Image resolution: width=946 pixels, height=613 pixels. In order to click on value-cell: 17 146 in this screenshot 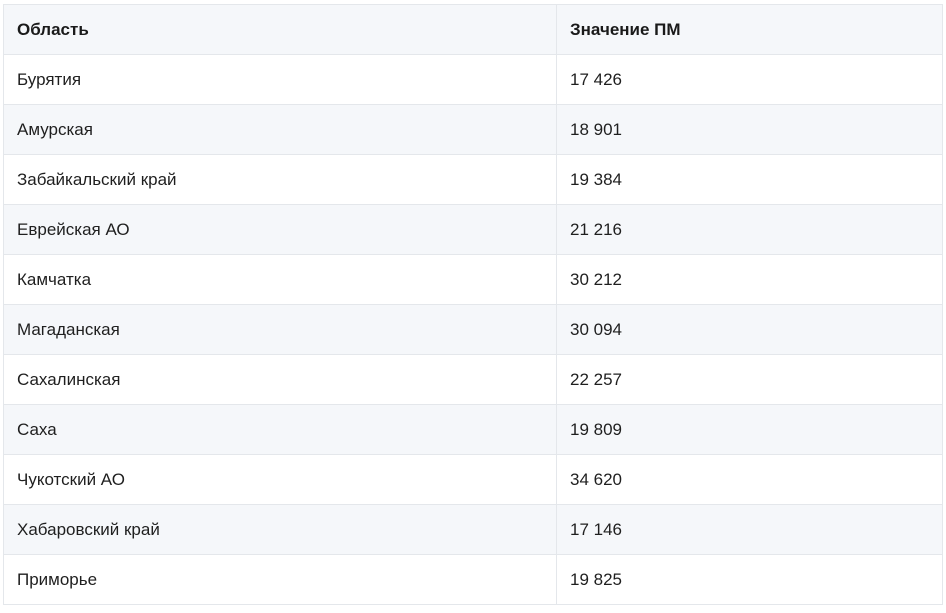, I will do `click(749, 529)`.